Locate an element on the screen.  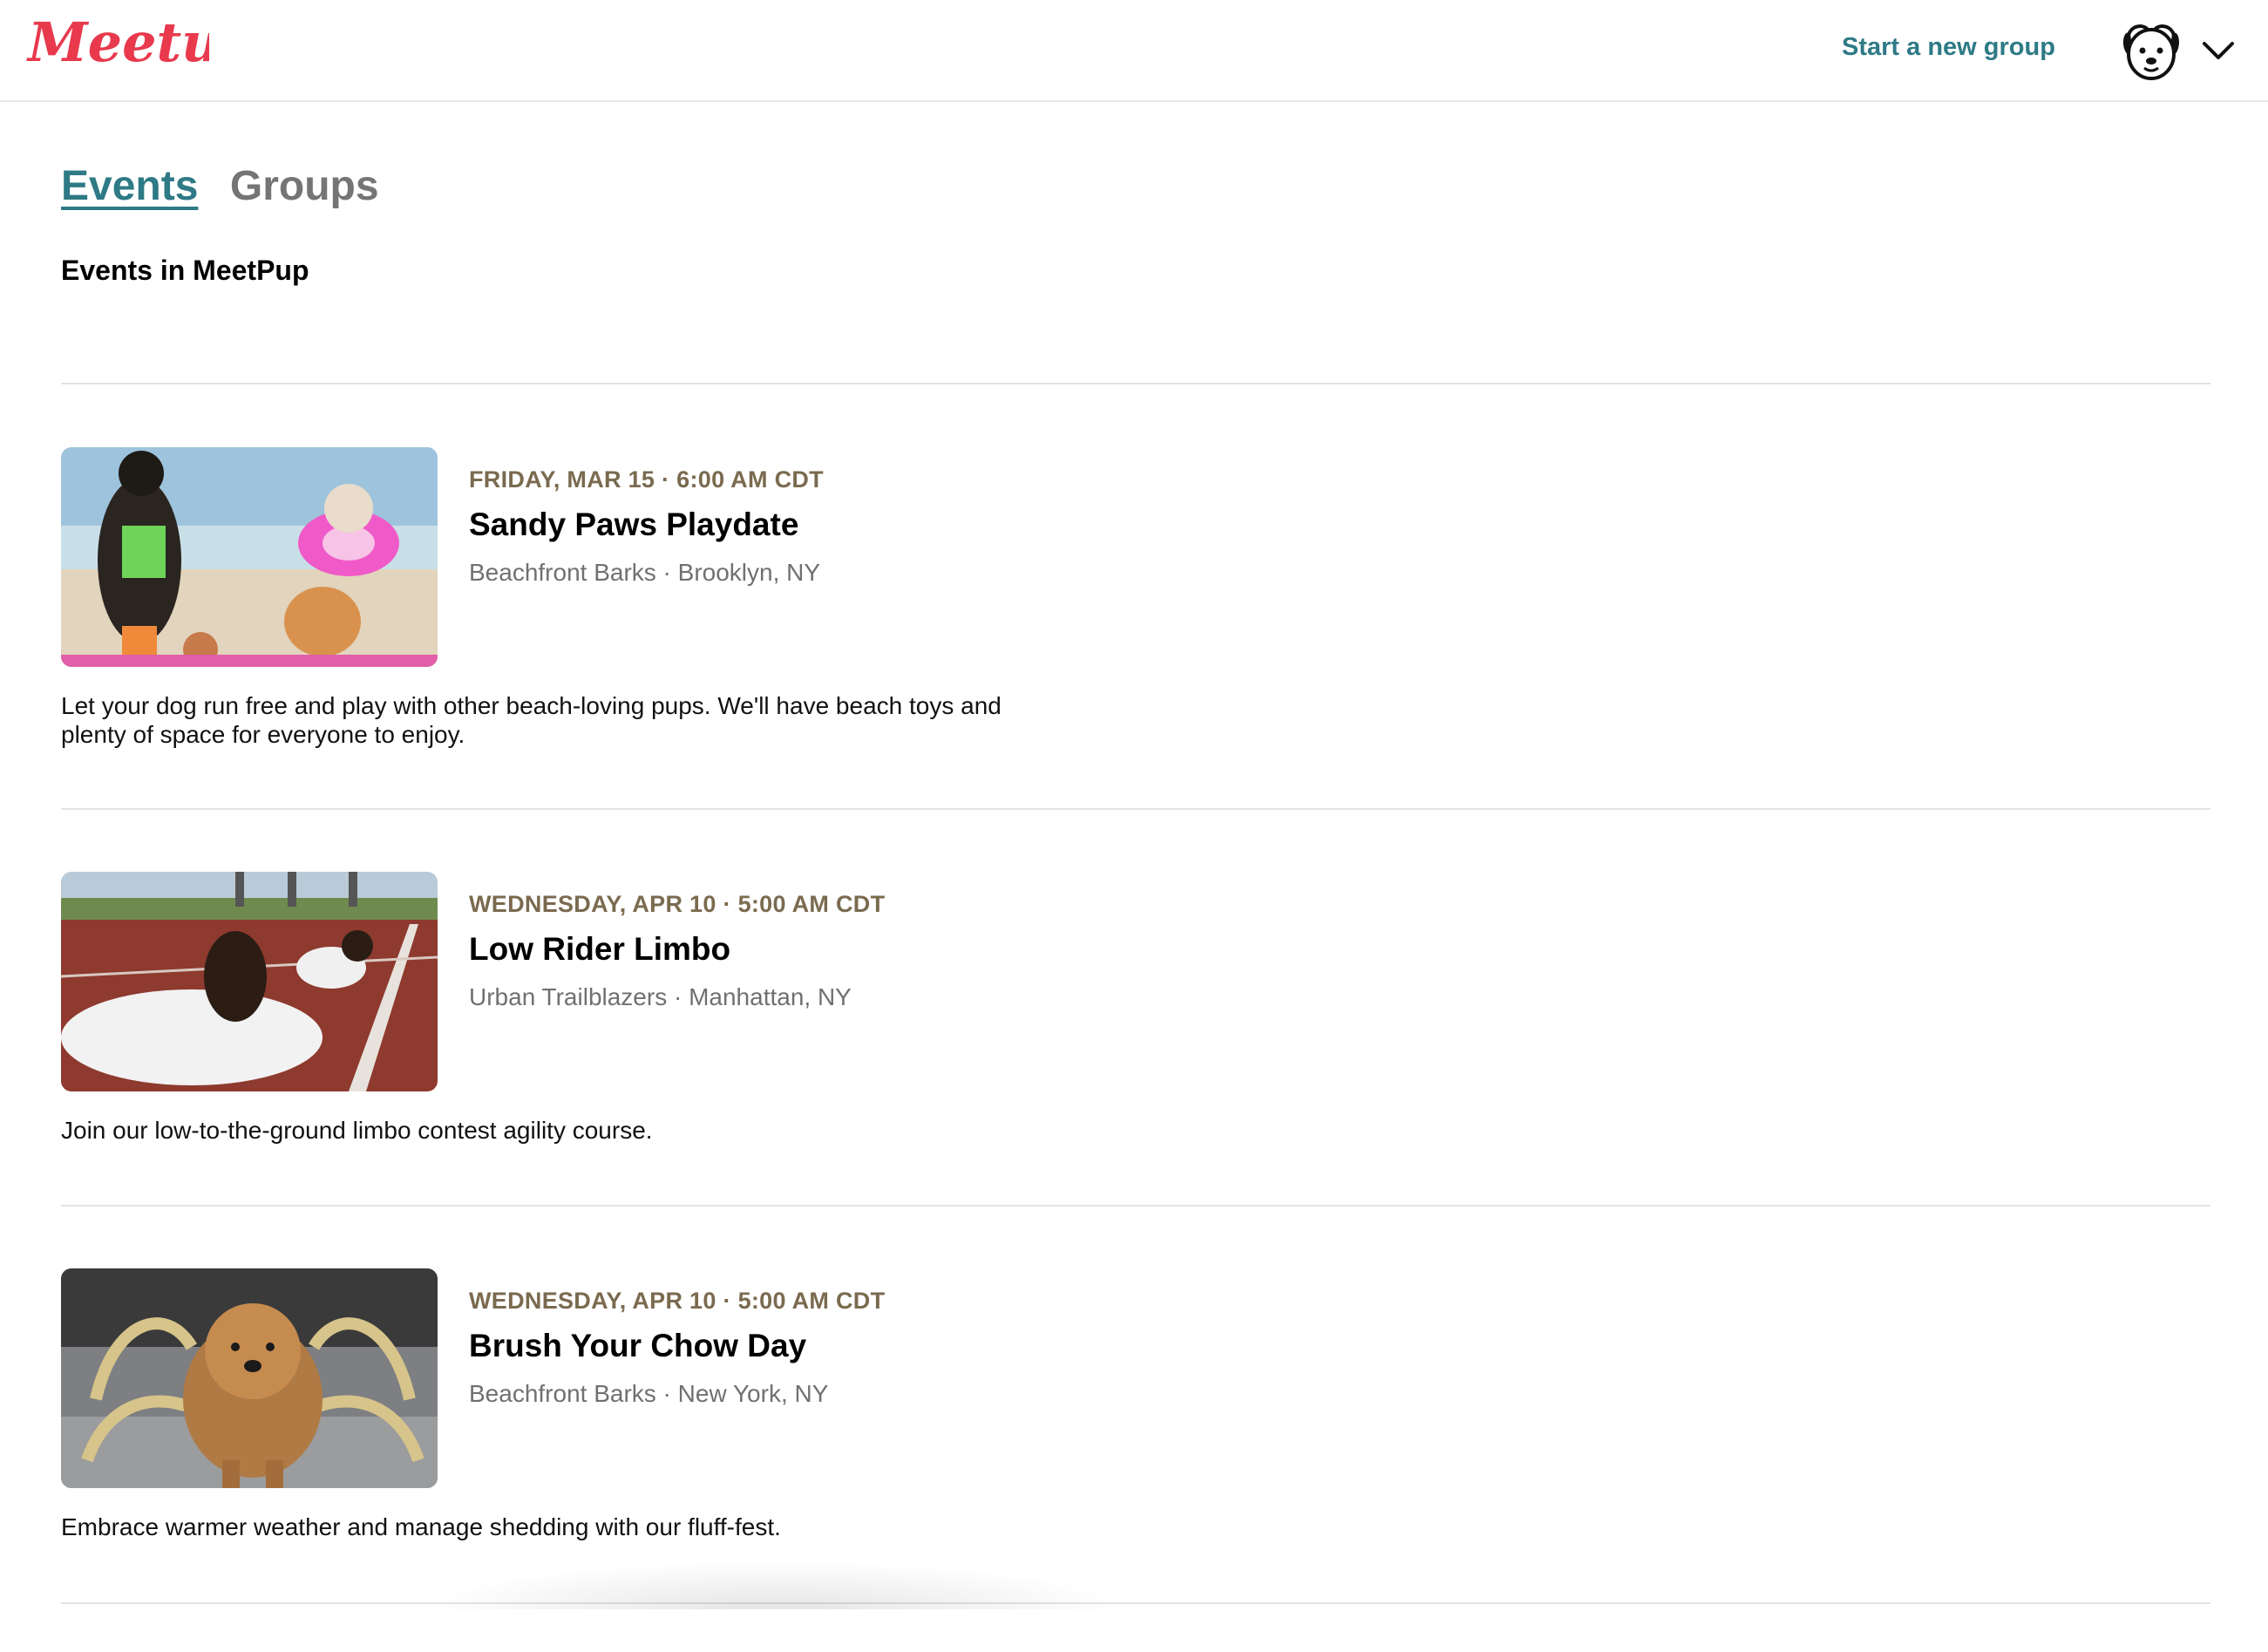
divider is located at coordinates (1135, 383).